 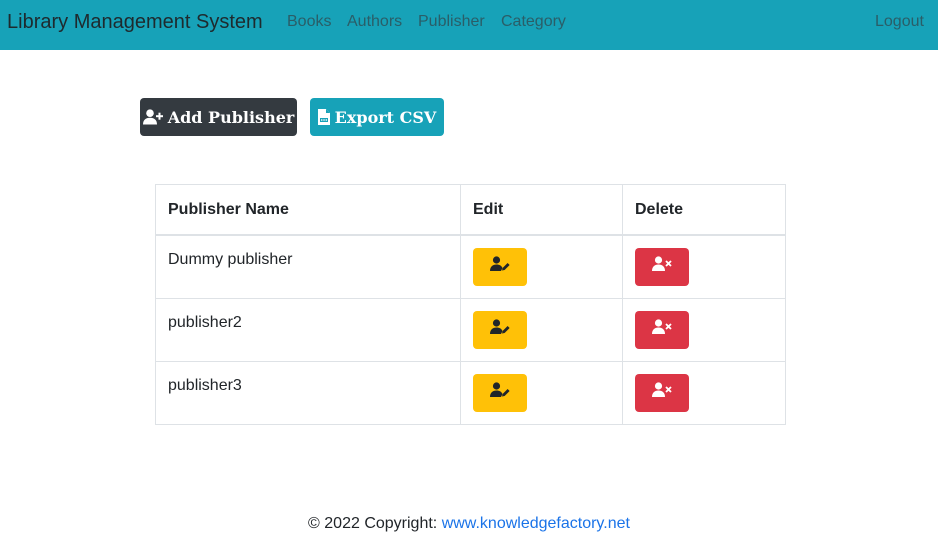 I want to click on table-row: publisher2, so click(x=470, y=329).